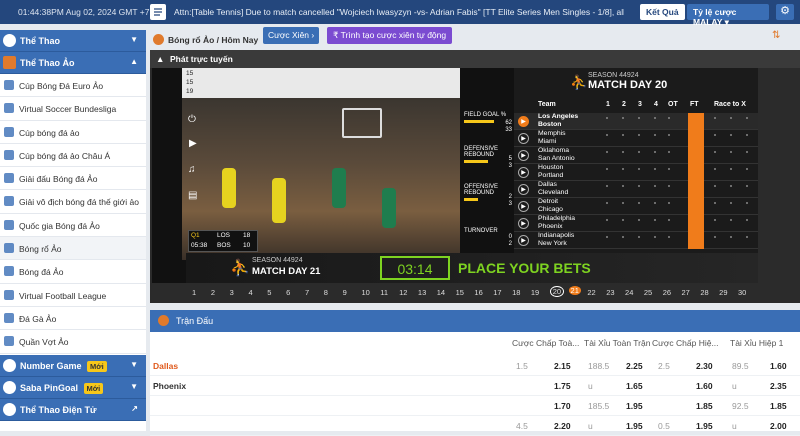 The image size is (800, 436). Describe the element at coordinates (629, 292) in the screenshot. I see `matchday-number: 24` at that location.